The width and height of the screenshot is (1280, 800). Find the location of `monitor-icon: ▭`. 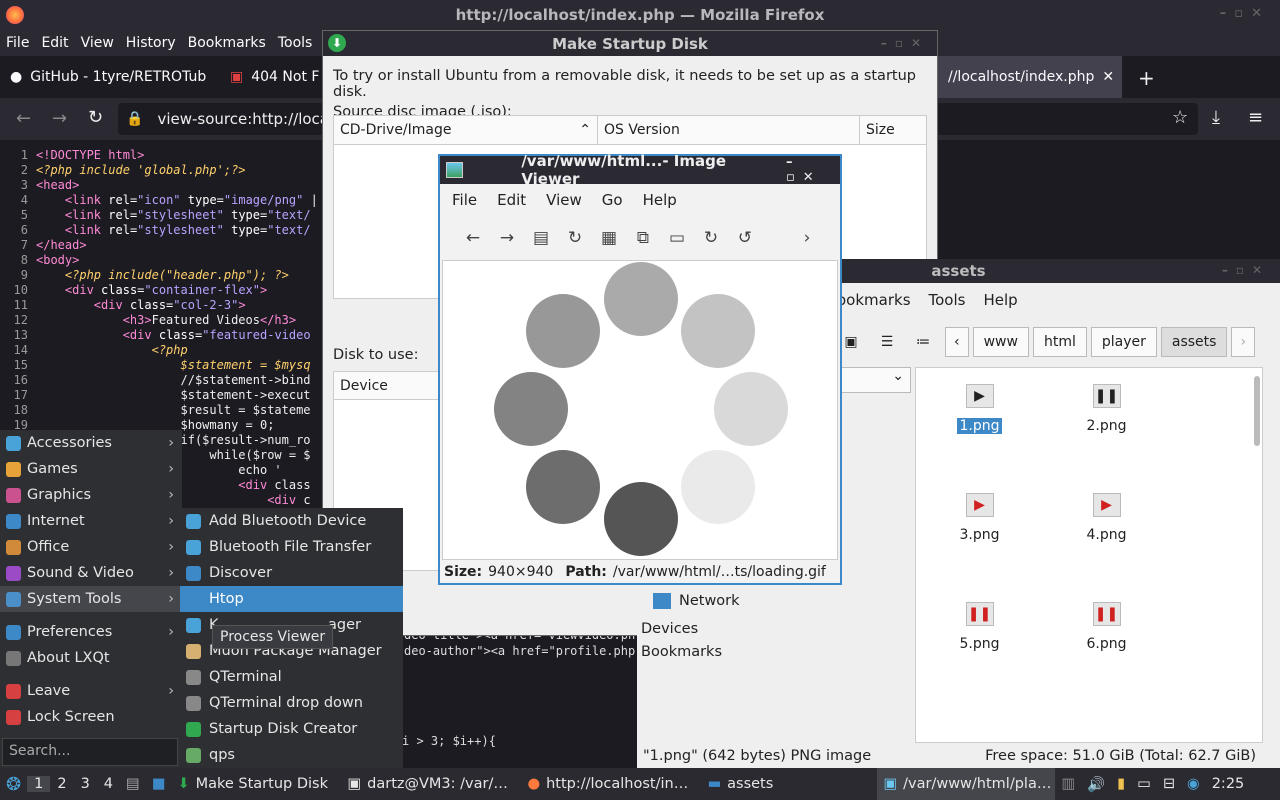

monitor-icon: ▭ is located at coordinates (1144, 784).